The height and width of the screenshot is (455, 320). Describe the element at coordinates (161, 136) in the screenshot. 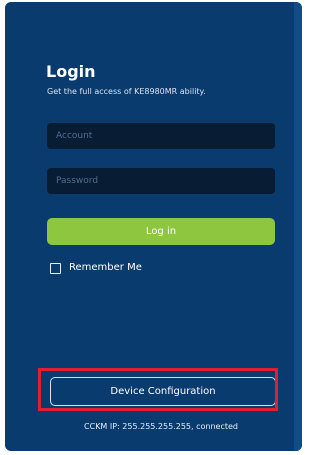

I see `account-input` at that location.